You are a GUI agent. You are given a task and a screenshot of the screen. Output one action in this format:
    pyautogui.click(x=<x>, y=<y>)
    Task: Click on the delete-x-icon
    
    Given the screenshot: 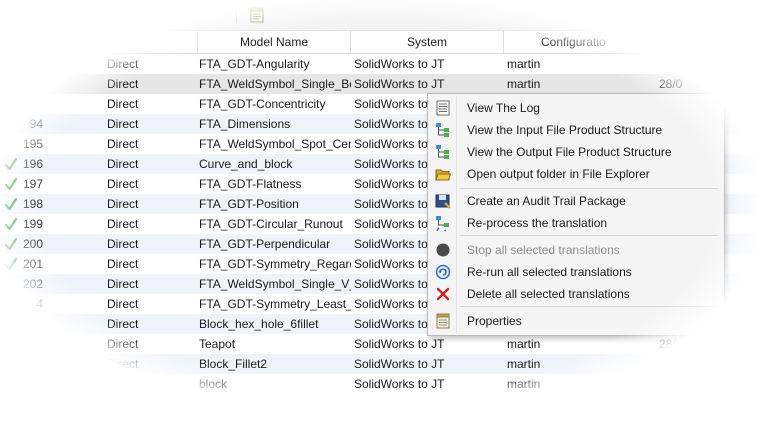 What is the action you would take?
    pyautogui.click(x=443, y=294)
    